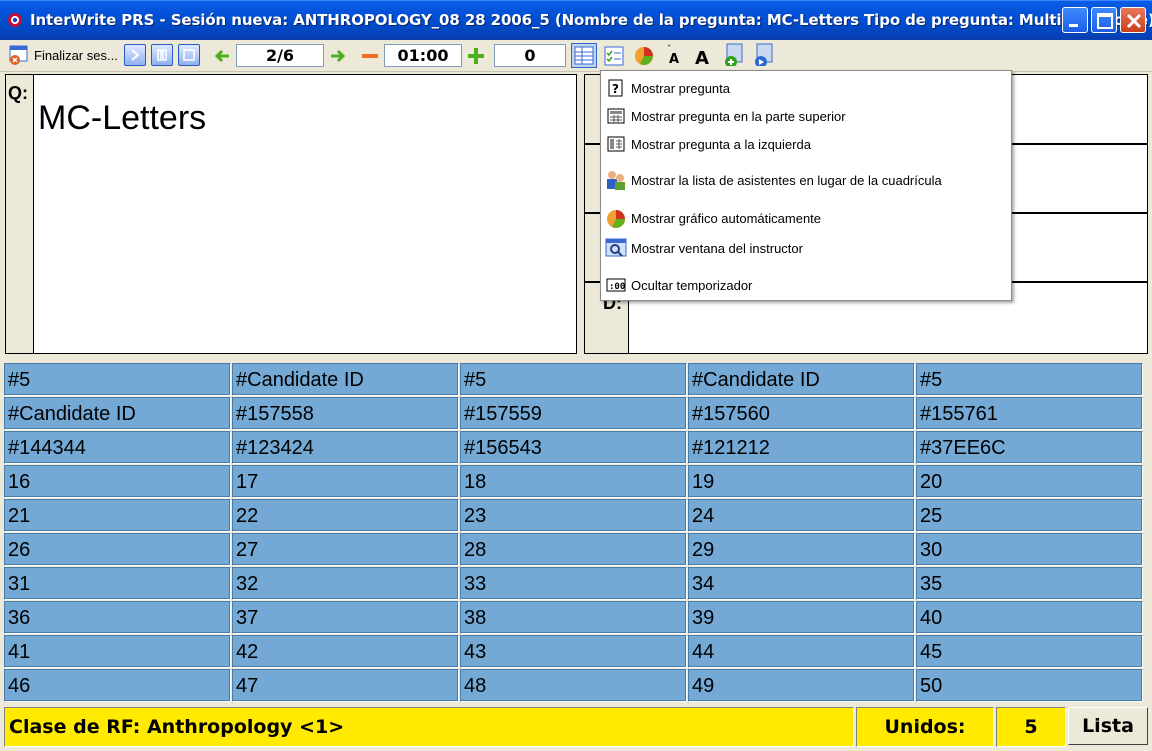 This screenshot has height=751, width=1152. I want to click on previous-question-icon, so click(222, 58).